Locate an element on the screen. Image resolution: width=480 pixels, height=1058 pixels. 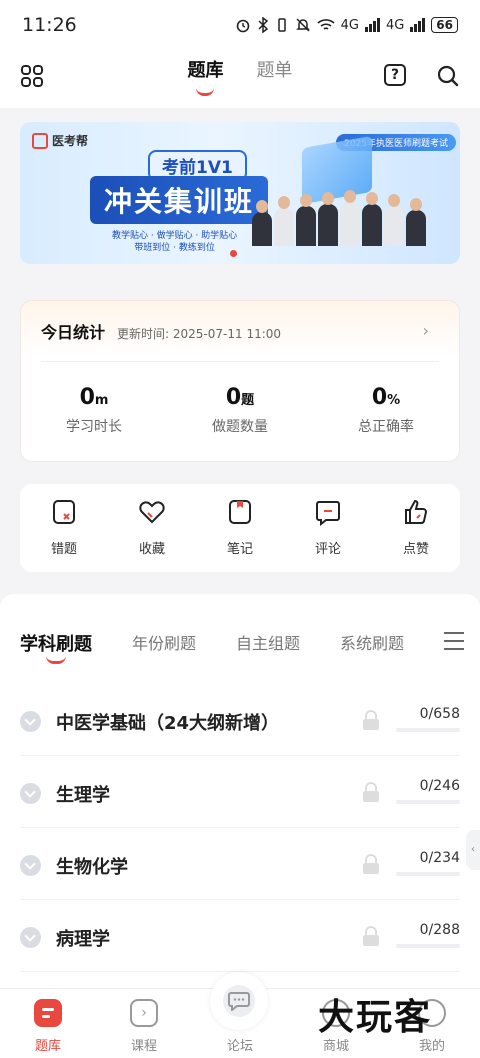
heart-icon is located at coordinates (152, 512).